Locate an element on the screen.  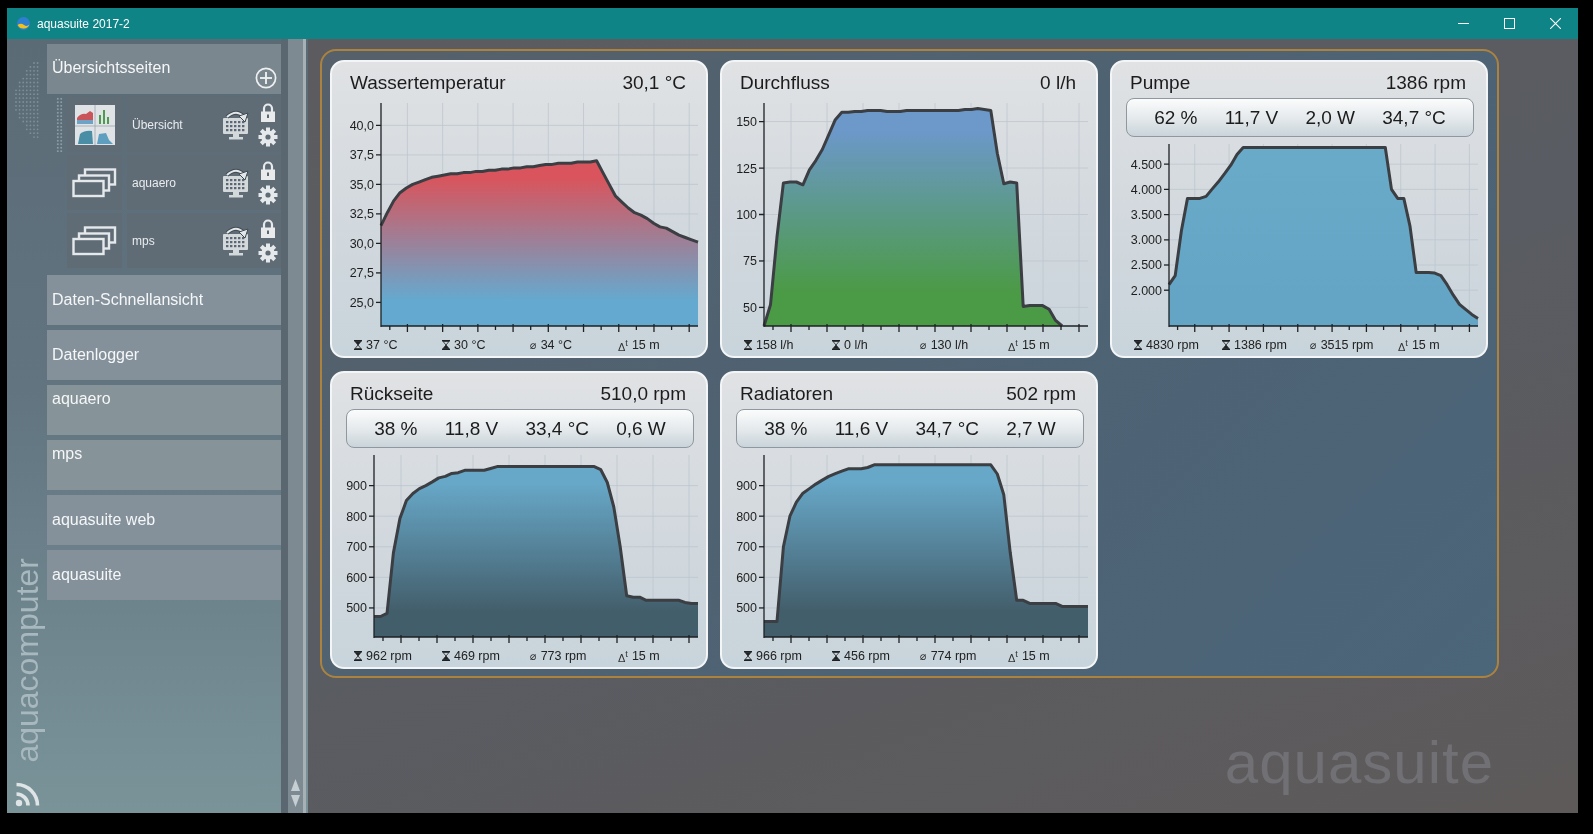
y-axis-label: 2.000 is located at coordinates (1146, 290).